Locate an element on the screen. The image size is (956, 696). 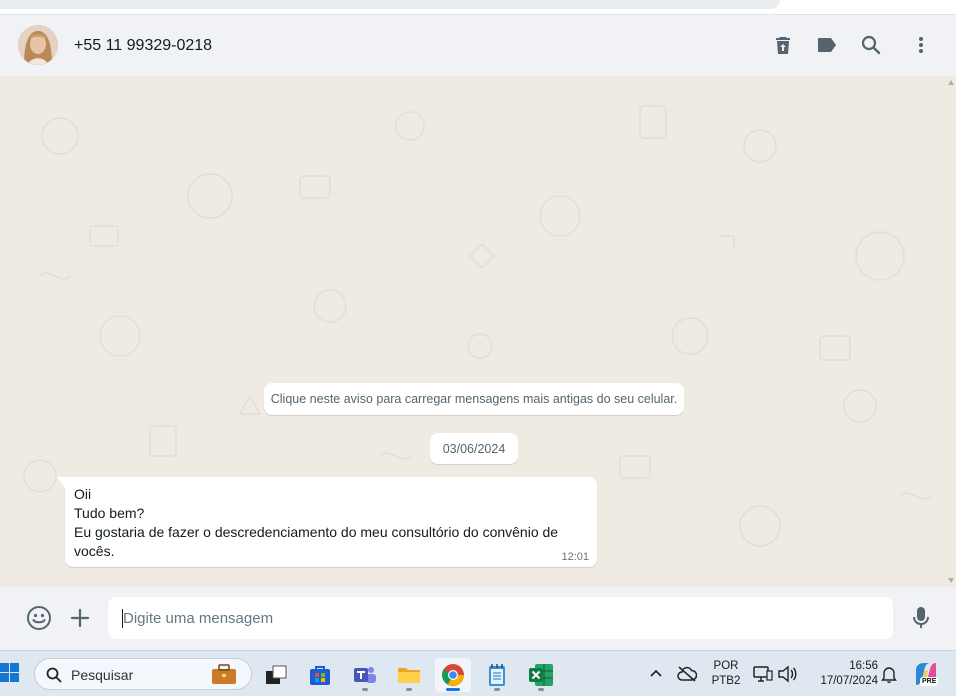
search-label: Pesquisar is located at coordinates (102, 675).